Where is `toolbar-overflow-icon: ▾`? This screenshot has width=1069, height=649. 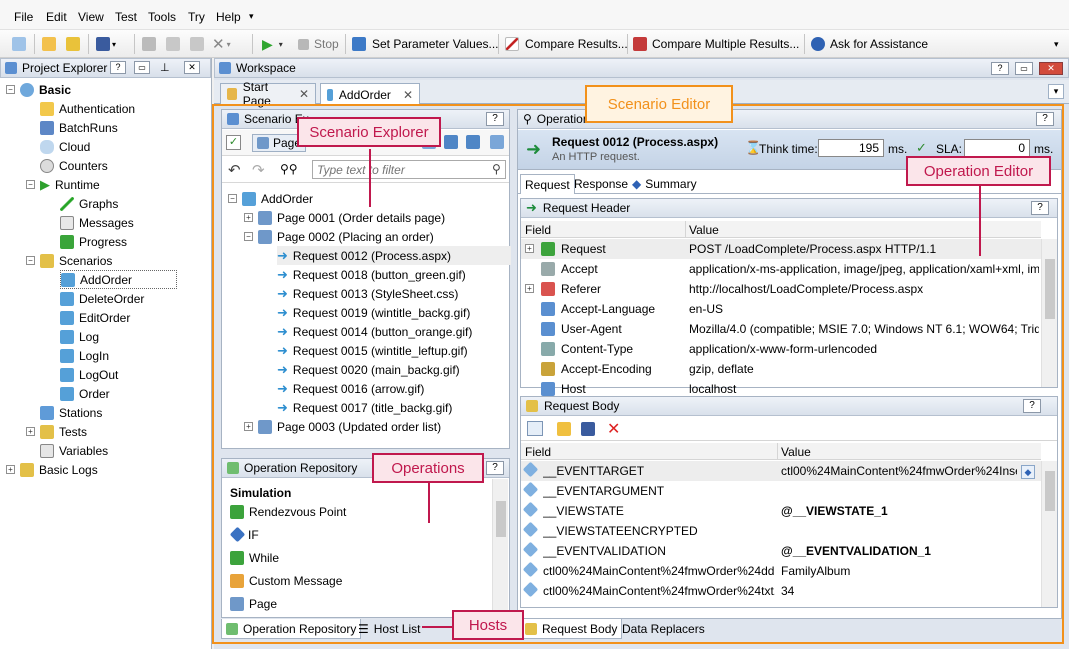
toolbar-overflow-icon: ▾ is located at coordinates (1056, 44).